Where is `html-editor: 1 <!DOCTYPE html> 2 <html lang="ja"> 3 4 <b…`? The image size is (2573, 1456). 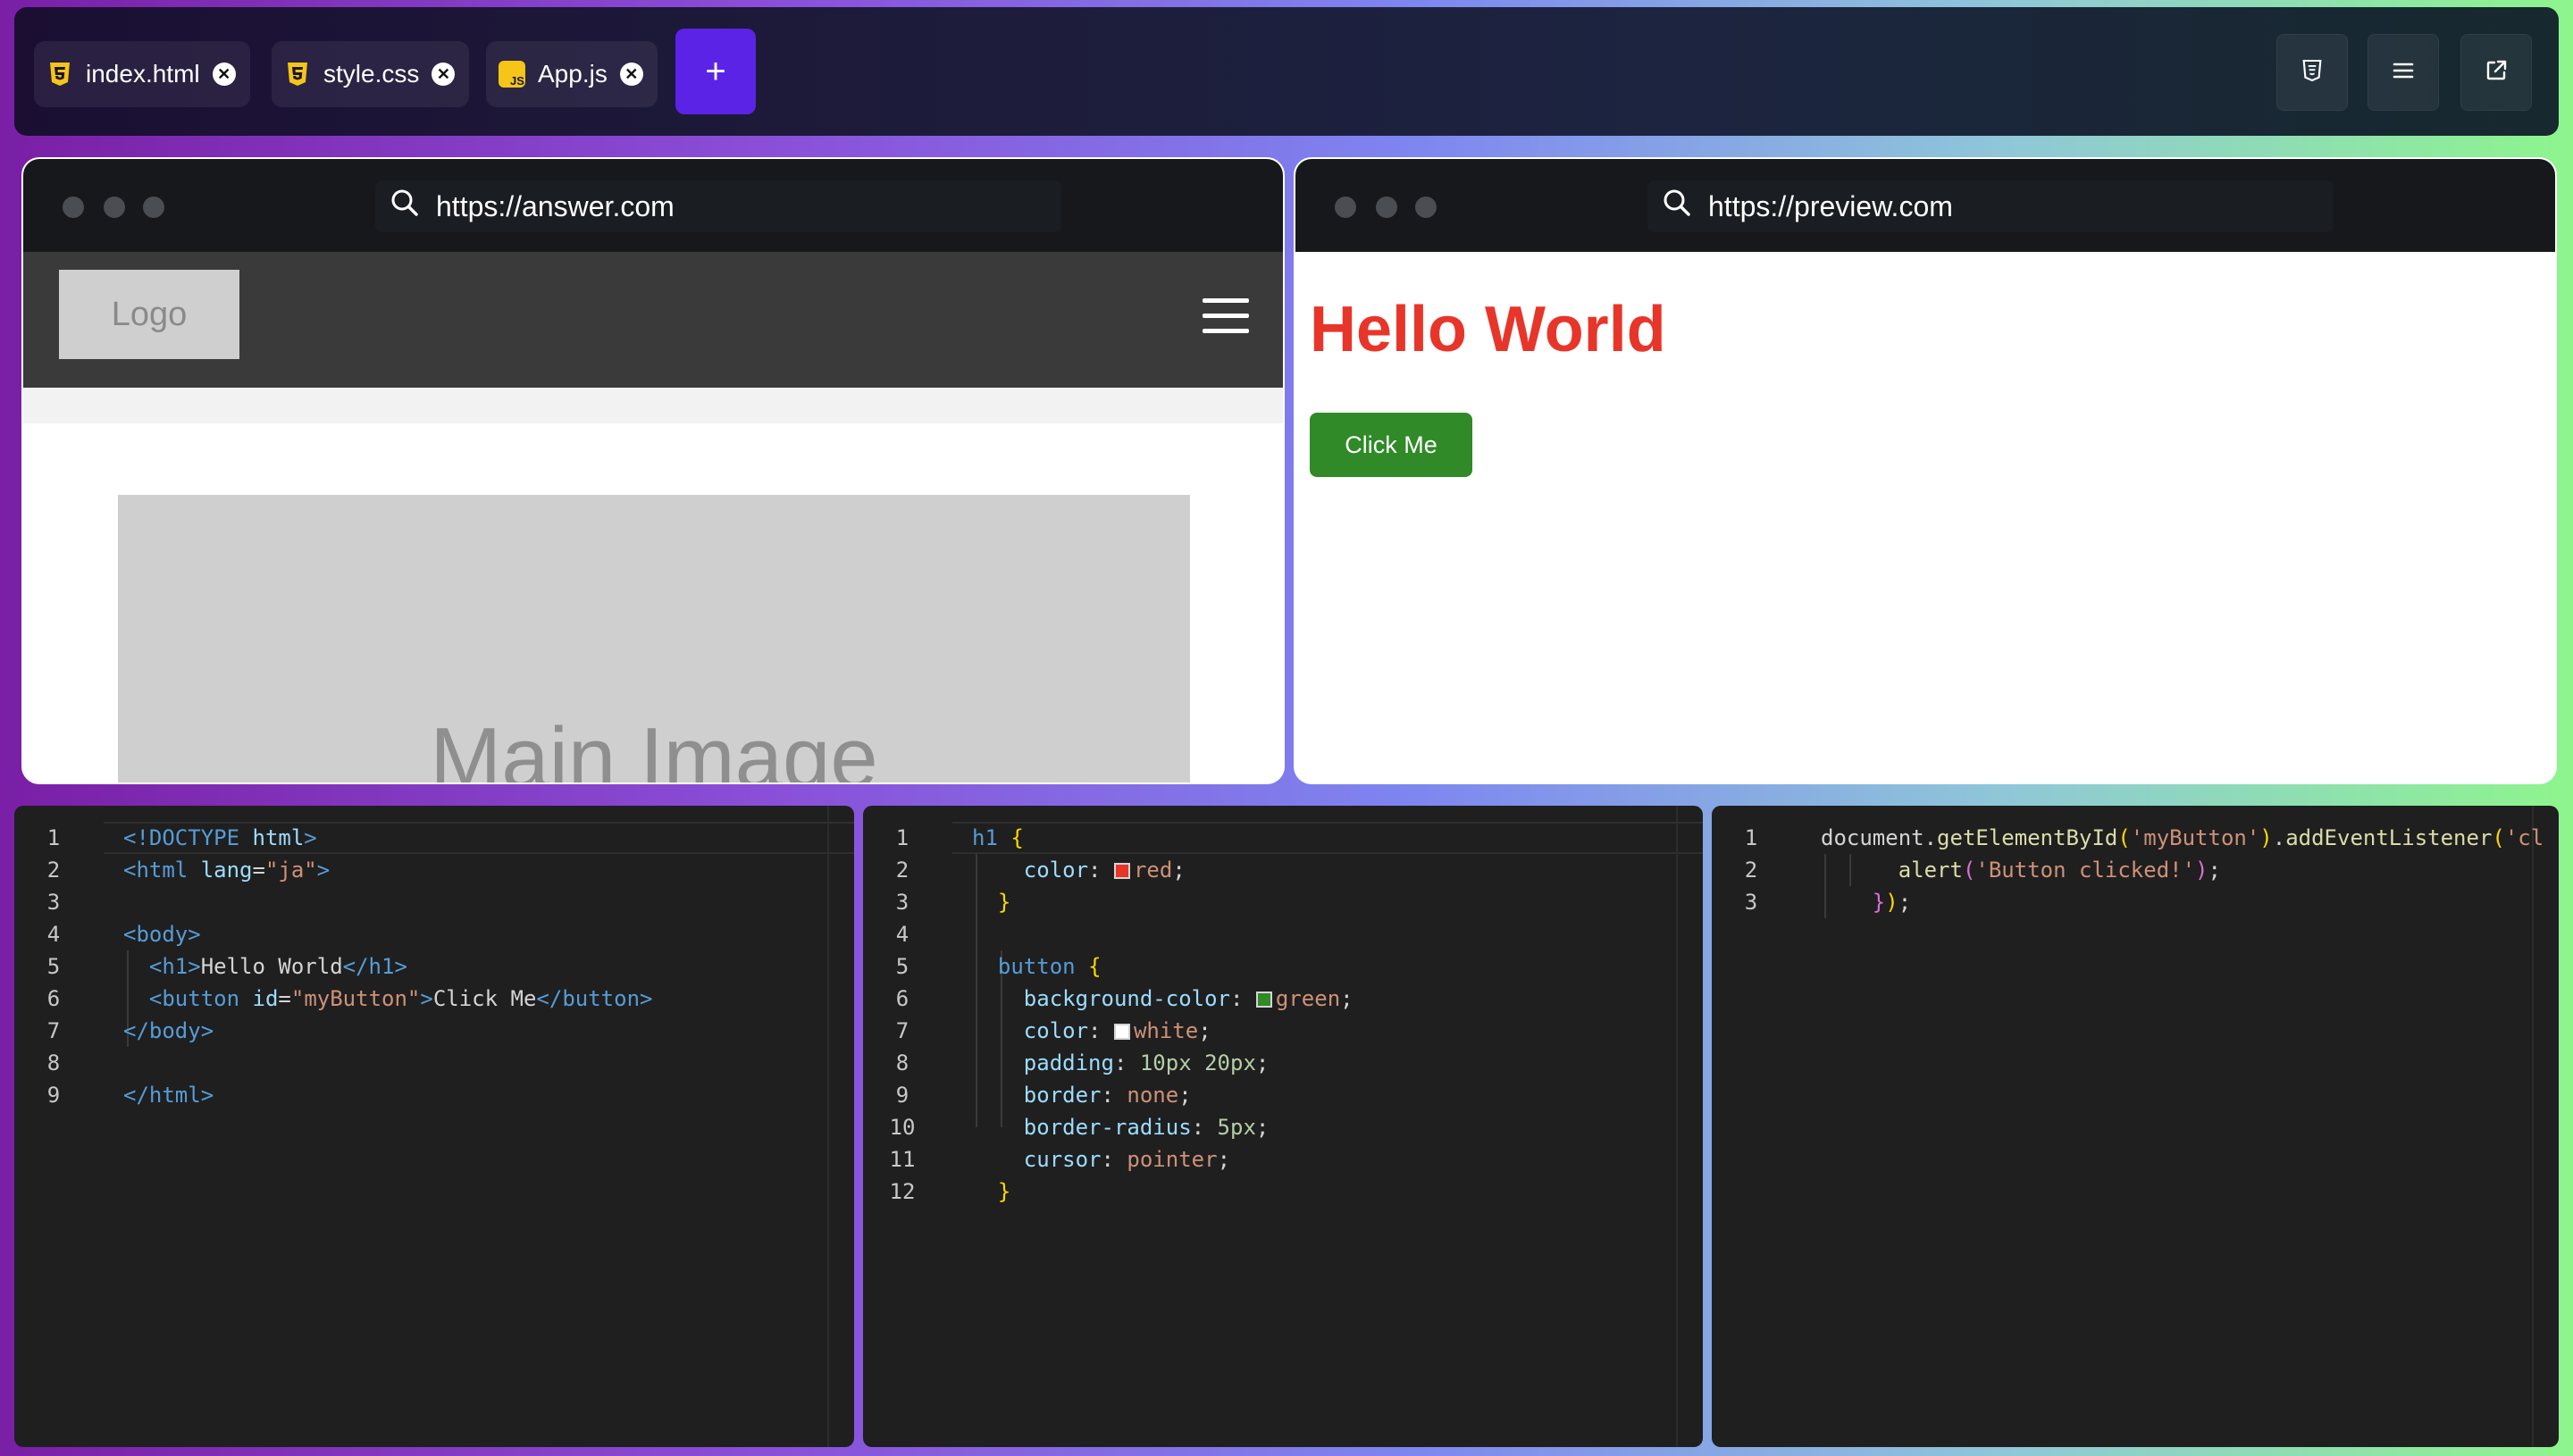
html-editor: 1 <!DOCTYPE html> 2 <html lang="ja"> 3 4 <b… is located at coordinates (434, 1126).